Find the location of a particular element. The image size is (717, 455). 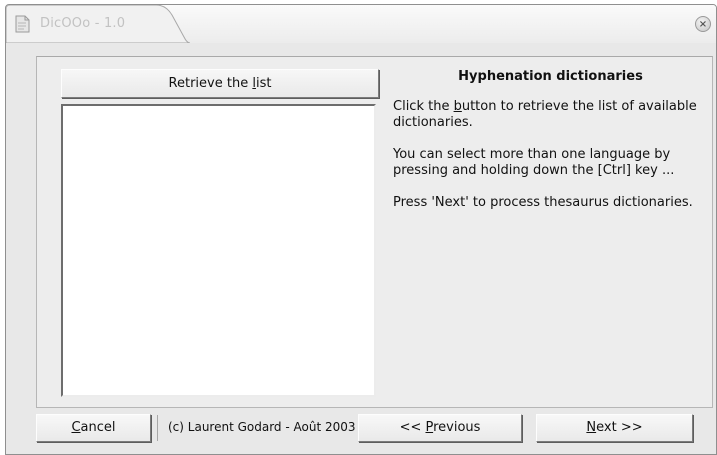

previous-before: << is located at coordinates (412, 427).